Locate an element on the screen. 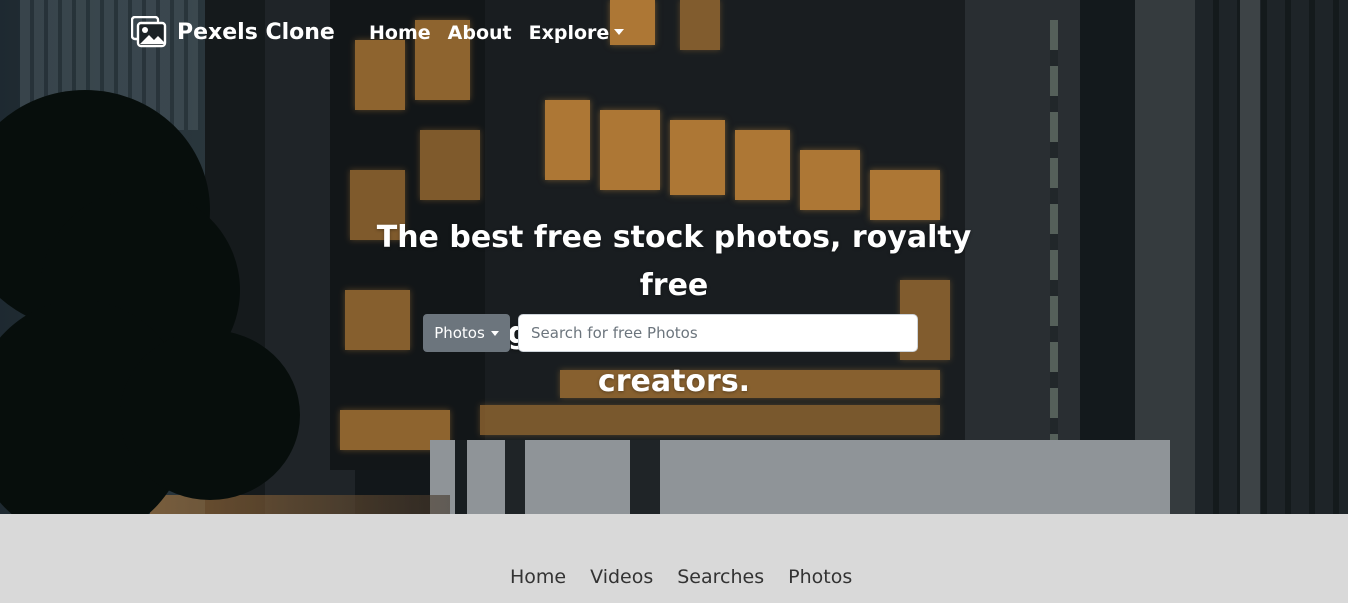 Image resolution: width=1348 pixels, height=603 pixels. main-nav: Home About Explore is located at coordinates (497, 33).